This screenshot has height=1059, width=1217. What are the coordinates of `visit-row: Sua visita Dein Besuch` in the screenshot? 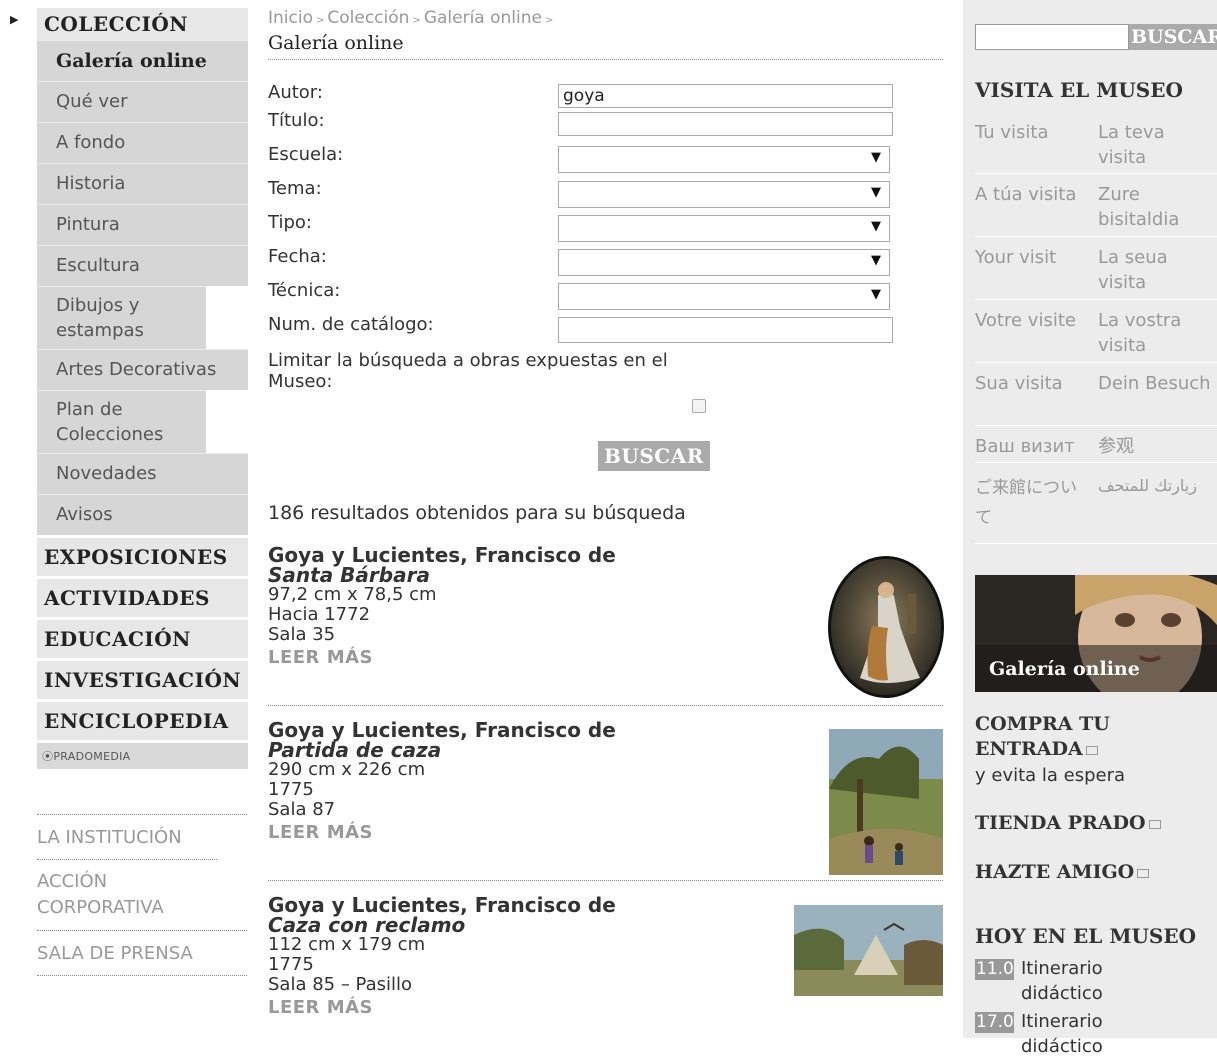 It's located at (1096, 394).